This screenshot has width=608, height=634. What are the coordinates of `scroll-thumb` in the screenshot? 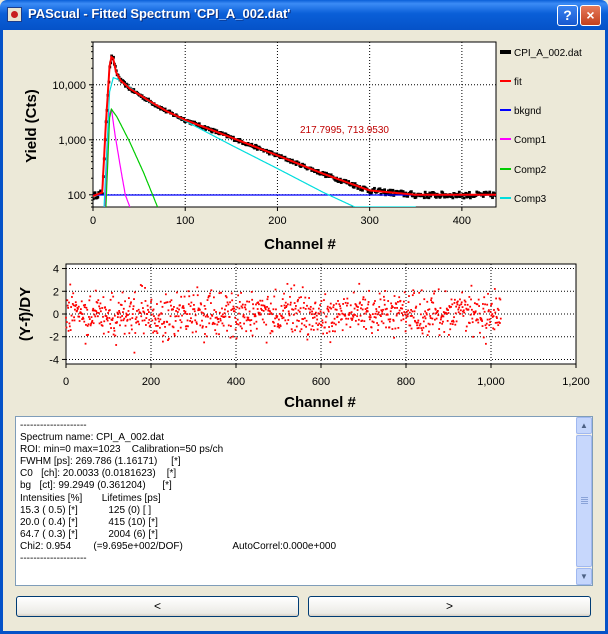 It's located at (584, 501).